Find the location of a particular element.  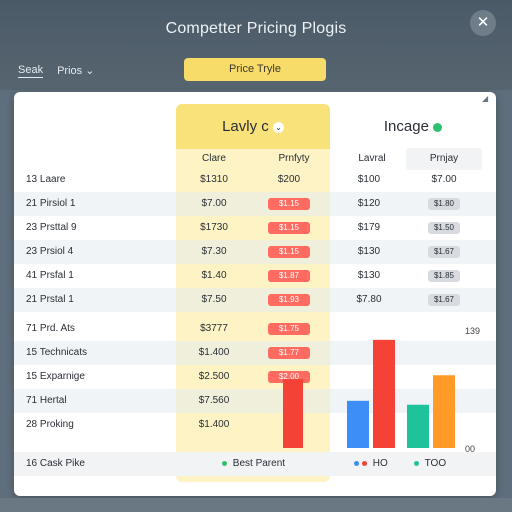

green-legend-icon is located at coordinates (224, 463).